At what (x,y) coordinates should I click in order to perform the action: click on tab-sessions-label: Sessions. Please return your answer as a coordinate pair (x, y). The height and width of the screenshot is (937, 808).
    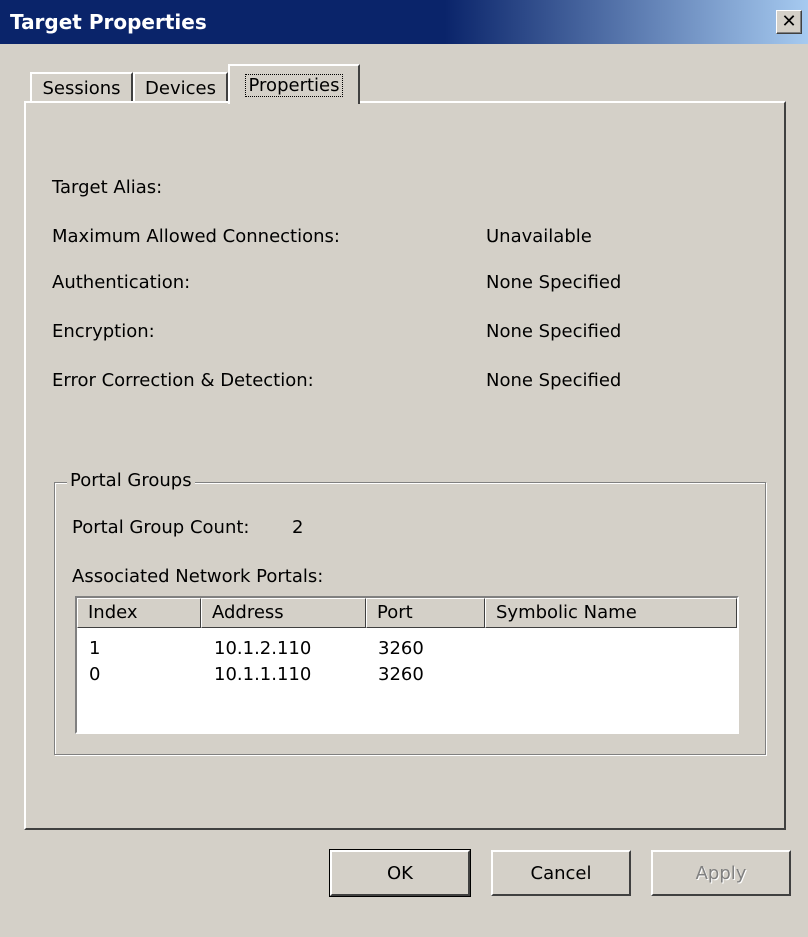
    Looking at the image, I should click on (81, 88).